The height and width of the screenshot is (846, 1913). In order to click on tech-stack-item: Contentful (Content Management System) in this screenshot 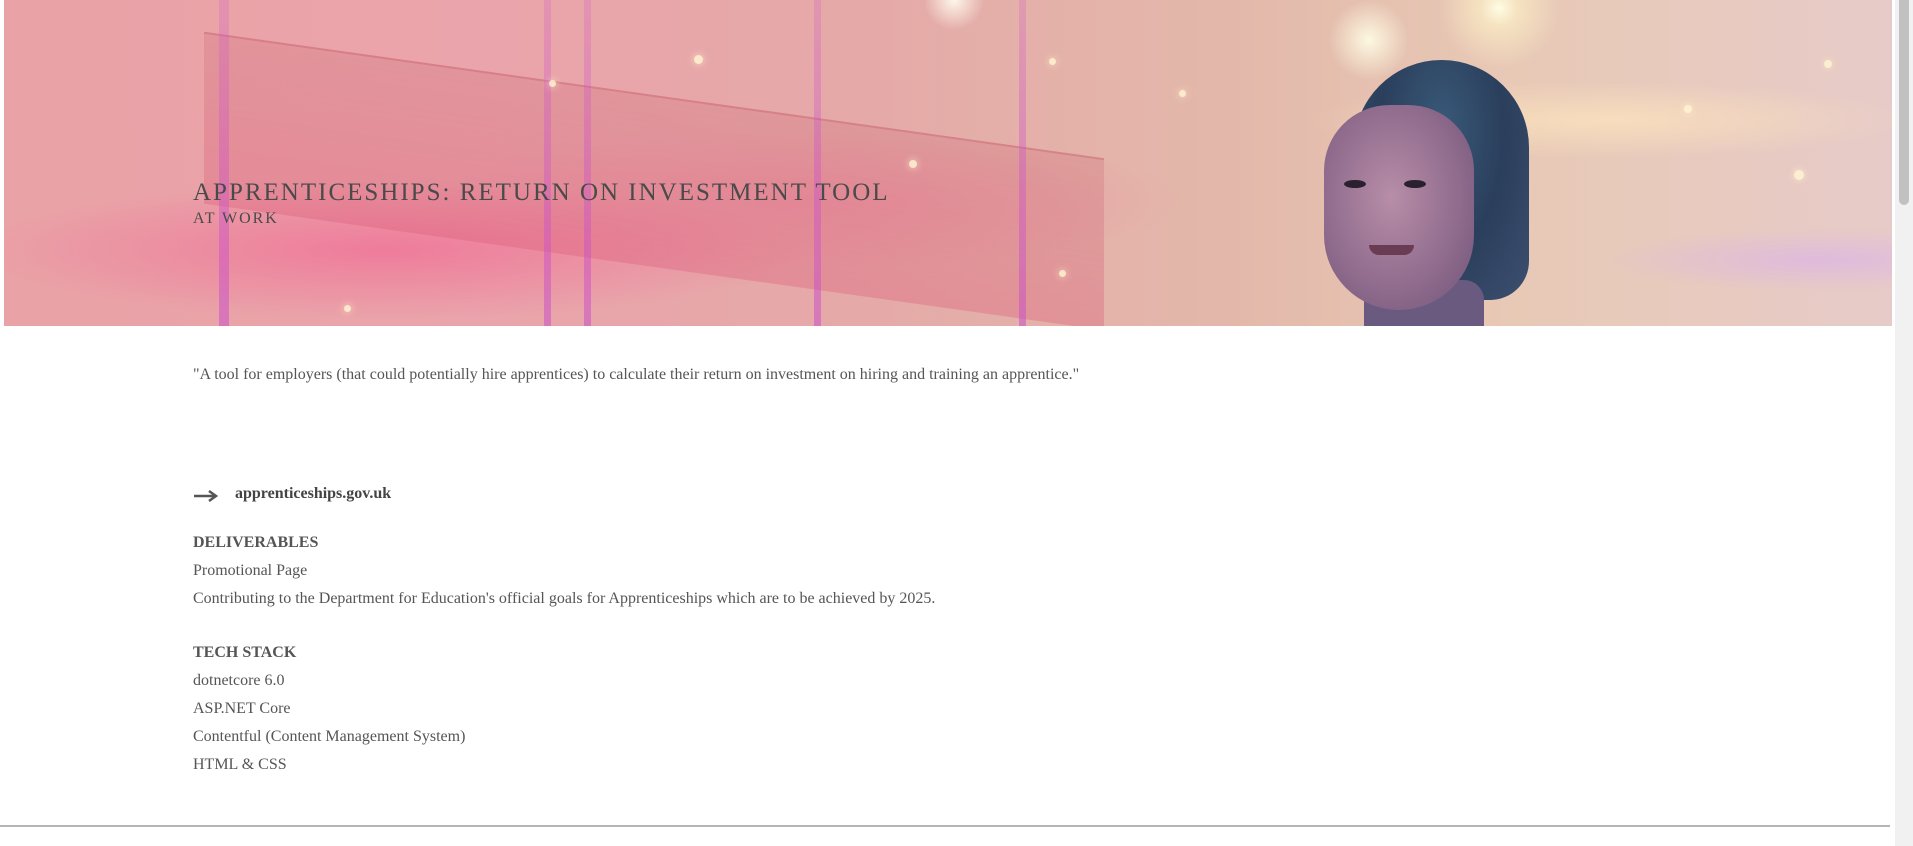, I will do `click(329, 736)`.